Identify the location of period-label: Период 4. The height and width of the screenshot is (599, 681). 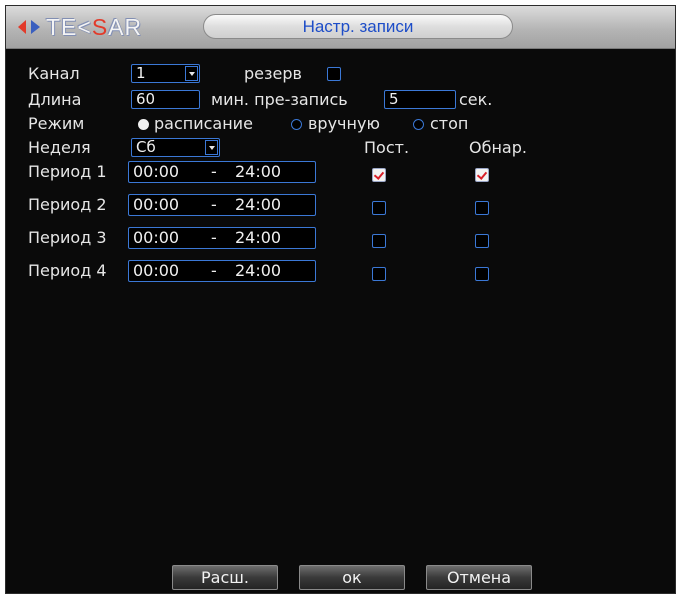
(67, 270).